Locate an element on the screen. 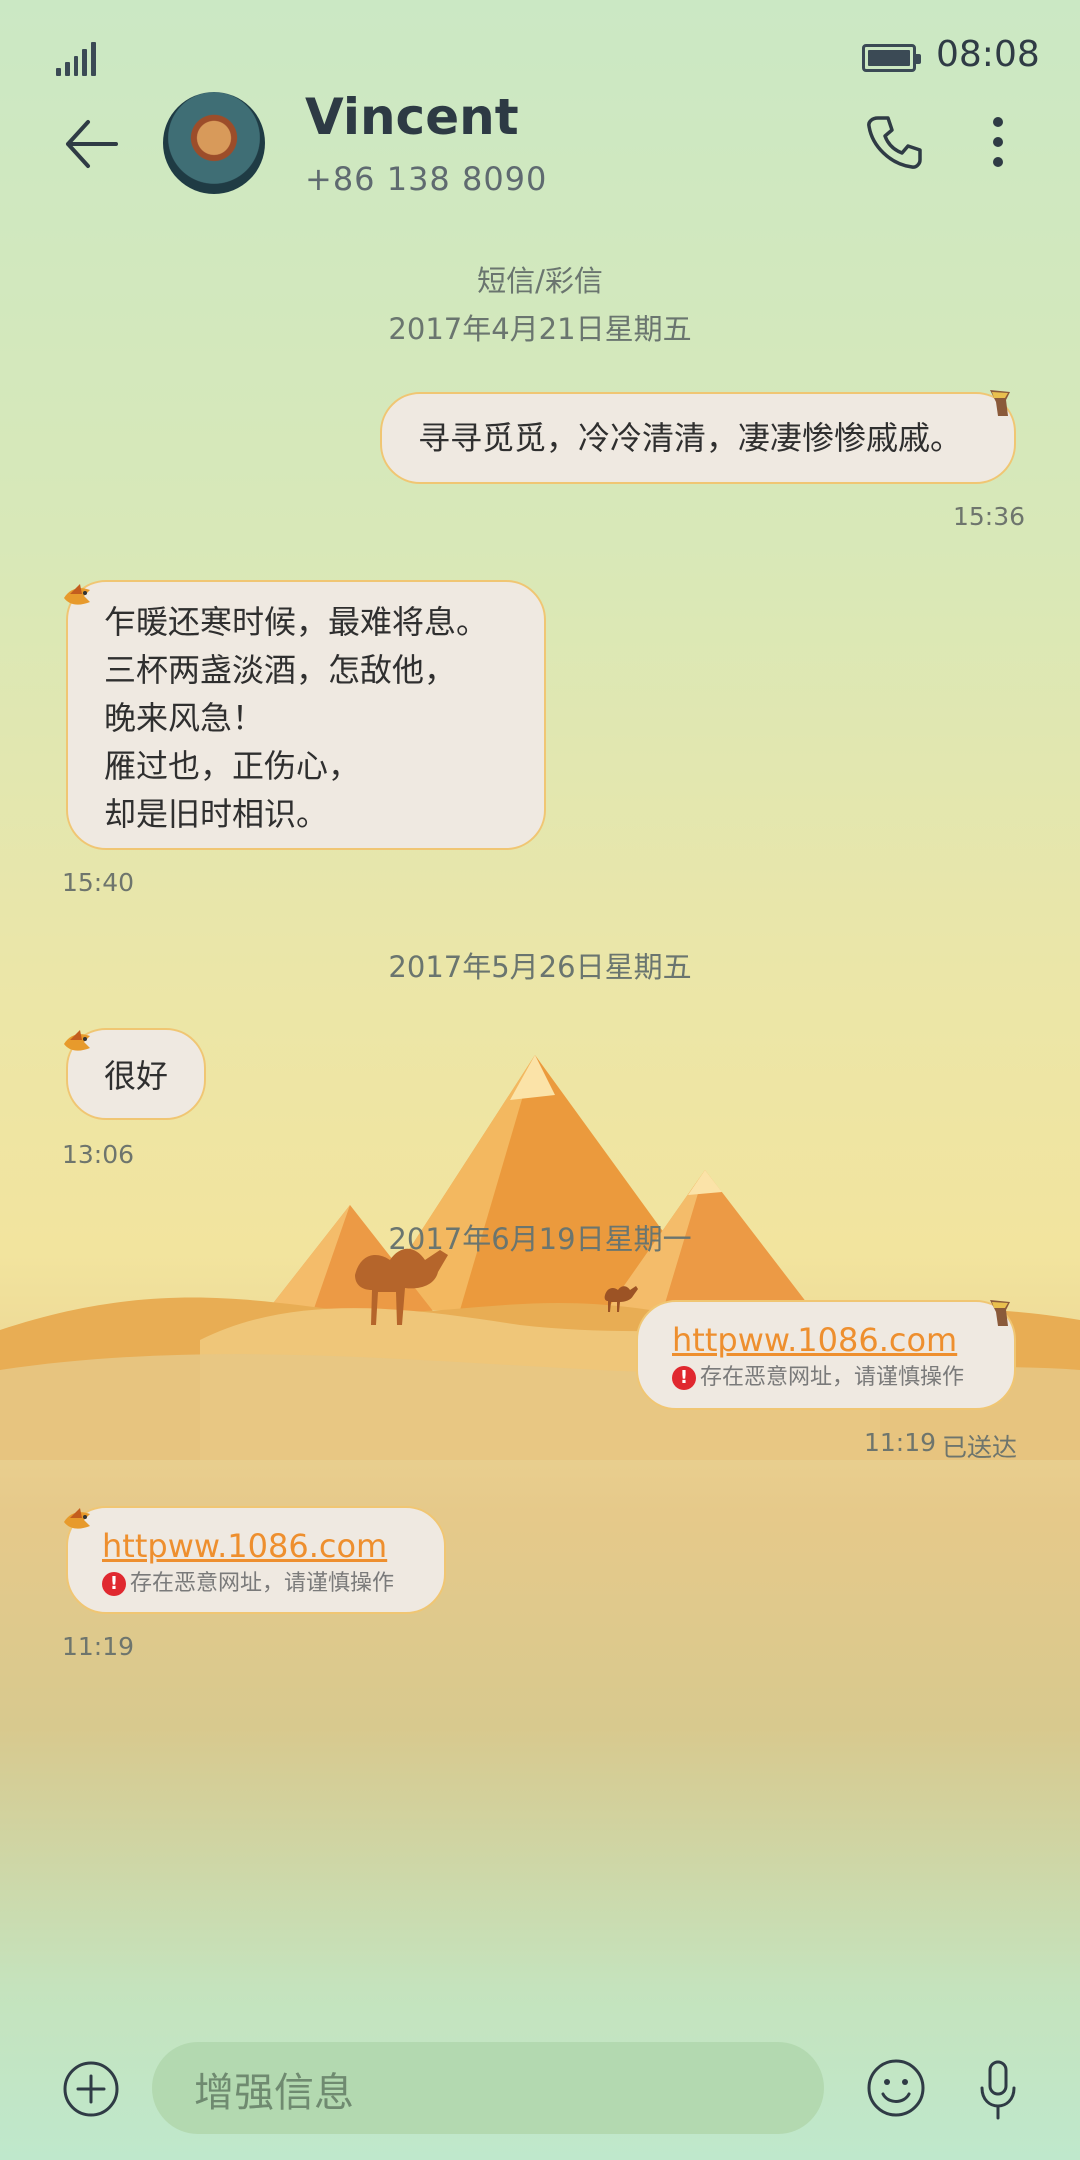  signal-icon is located at coordinates (76, 58).